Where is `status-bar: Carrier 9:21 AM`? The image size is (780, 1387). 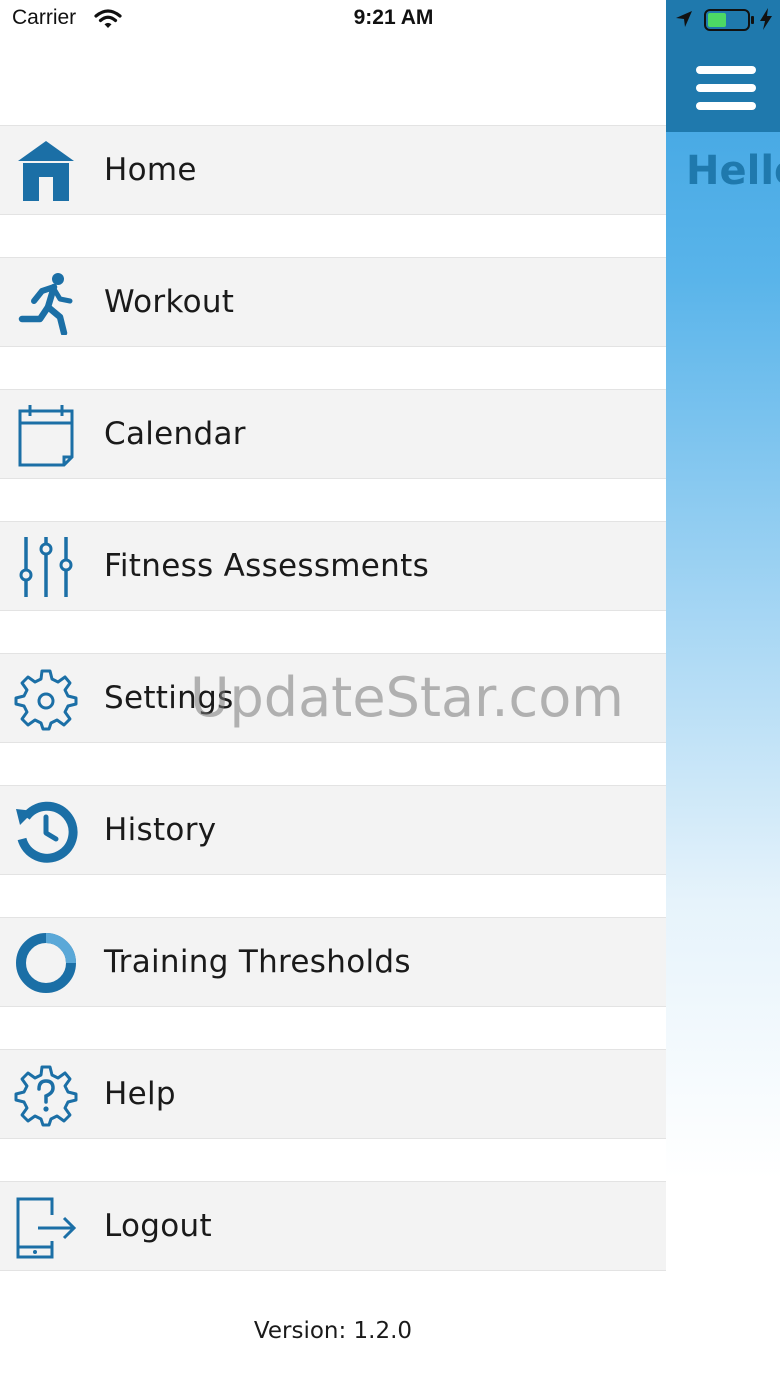
status-bar: Carrier 9:21 AM is located at coordinates (390, 20).